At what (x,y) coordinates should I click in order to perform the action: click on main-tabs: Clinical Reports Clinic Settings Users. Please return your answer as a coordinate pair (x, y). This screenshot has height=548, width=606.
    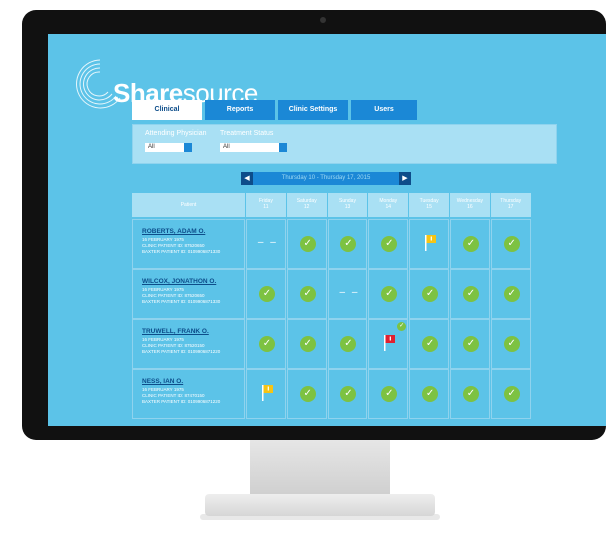
    Looking at the image, I should click on (274, 110).